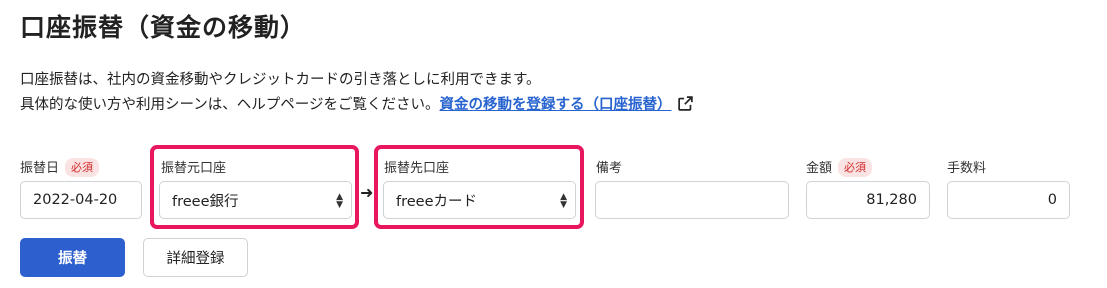 The image size is (1107, 288). What do you see at coordinates (280, 80) in the screenshot?
I see `description-line-1: 口座振替は、社内の資金移動やクレジットカードの引き落としに利用できます。` at bounding box center [280, 80].